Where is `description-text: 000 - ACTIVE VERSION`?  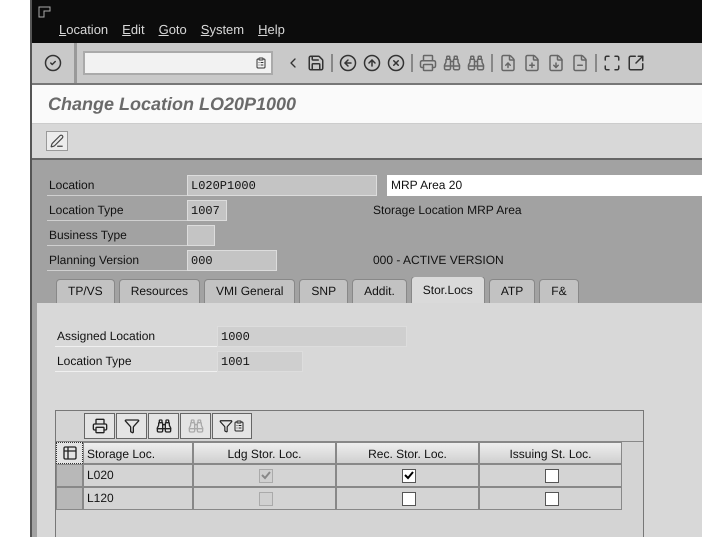 description-text: 000 - ACTIVE VERSION is located at coordinates (438, 260).